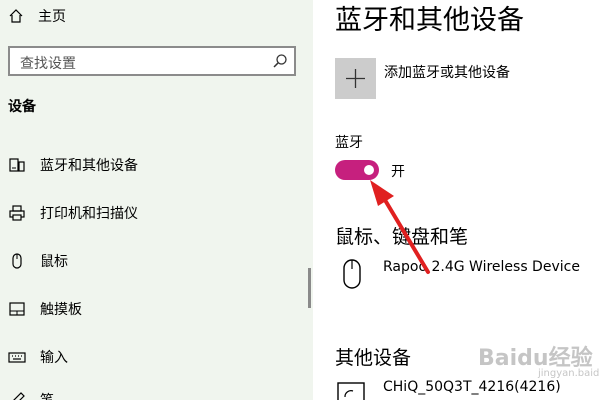 This screenshot has height=400, width=600. What do you see at coordinates (280, 61) in the screenshot?
I see `search-icon` at bounding box center [280, 61].